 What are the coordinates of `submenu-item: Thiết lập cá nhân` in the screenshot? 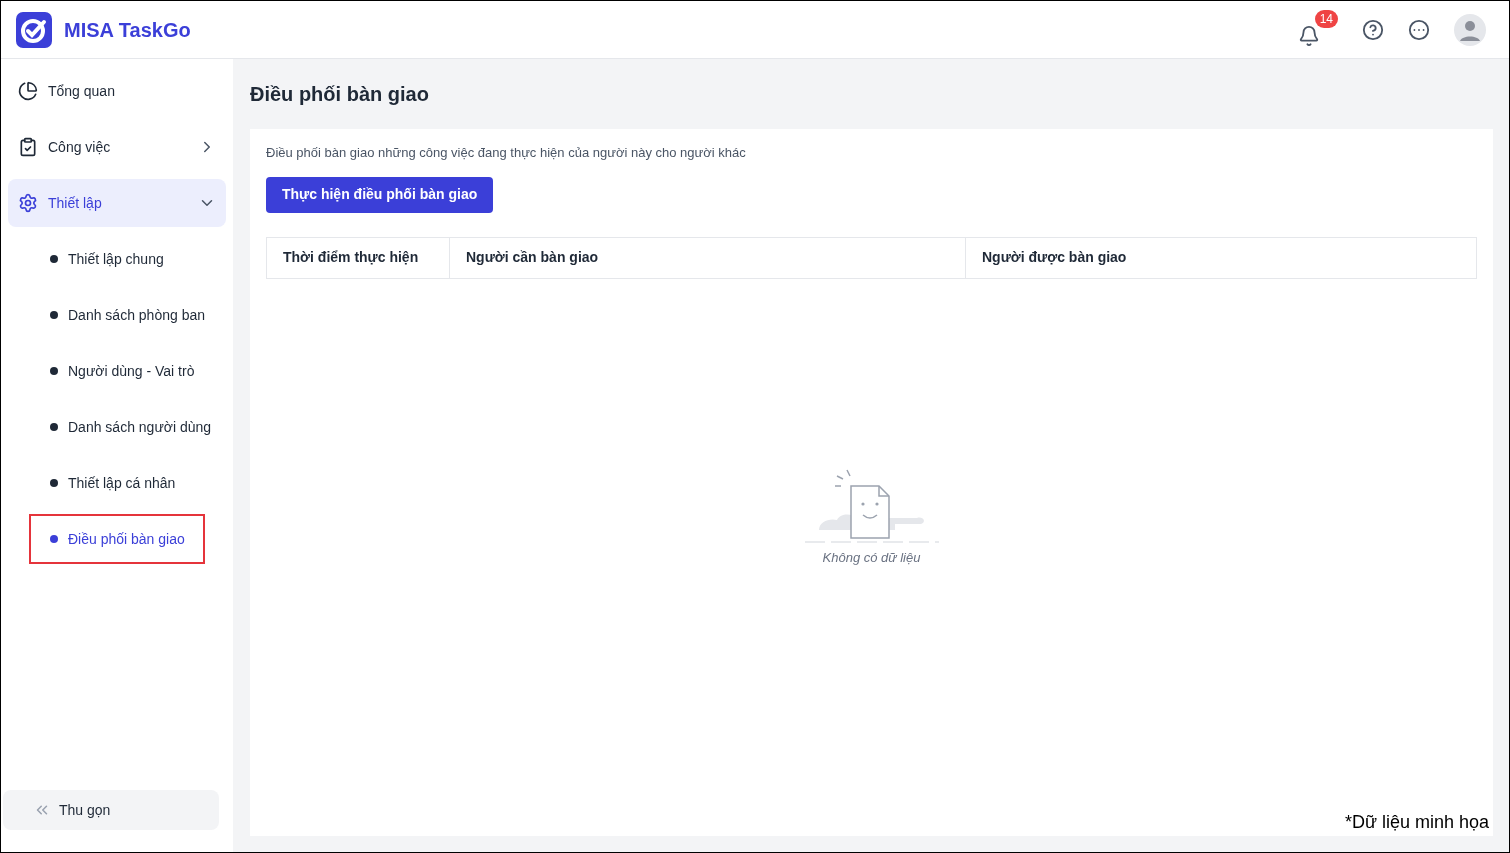 It's located at (112, 483).